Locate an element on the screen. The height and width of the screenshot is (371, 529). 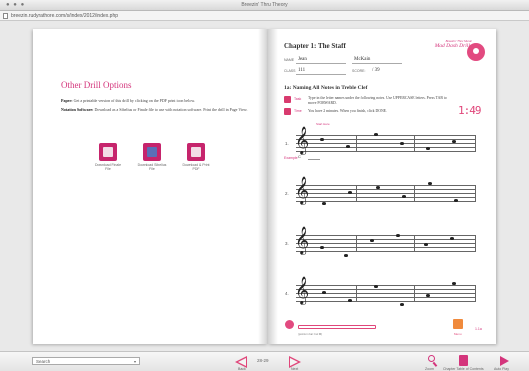
zoom-icon is located at coordinates (431, 358).